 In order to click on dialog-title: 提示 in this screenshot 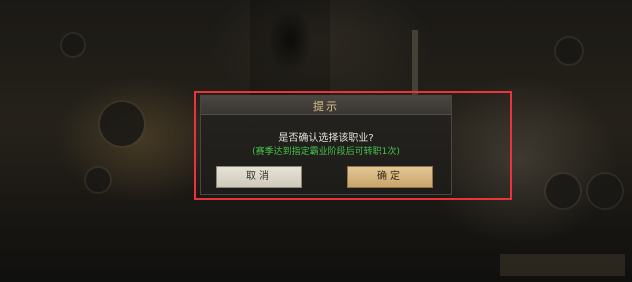, I will do `click(326, 106)`.